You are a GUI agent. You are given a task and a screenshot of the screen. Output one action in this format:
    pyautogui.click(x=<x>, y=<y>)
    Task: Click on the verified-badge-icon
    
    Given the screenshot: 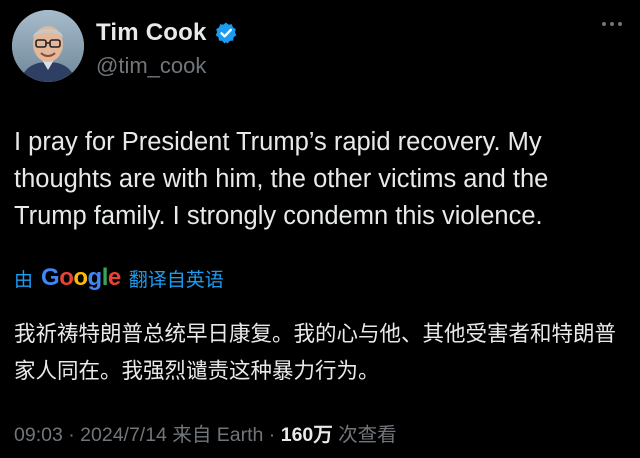 What is the action you would take?
    pyautogui.click(x=226, y=33)
    